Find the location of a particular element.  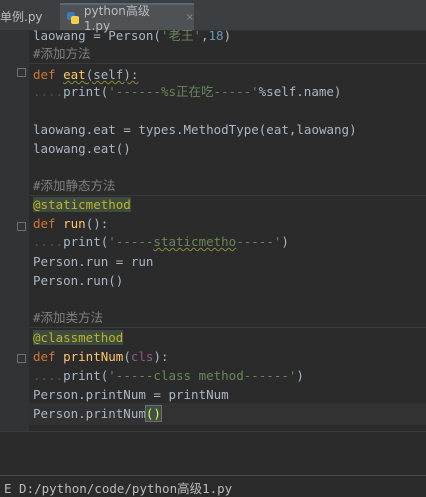

code-line: ....print('-----staticmetho-----') is located at coordinates (161, 241).